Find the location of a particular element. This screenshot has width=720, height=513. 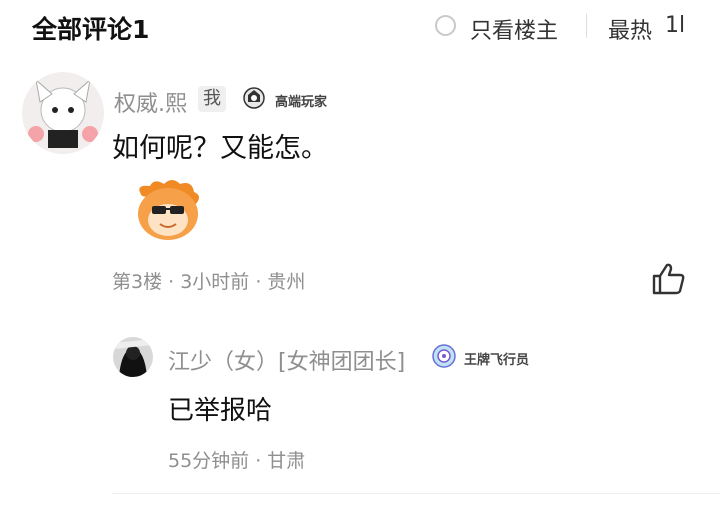

comment-content: 如何呢？又能怎。 is located at coordinates (220, 148).